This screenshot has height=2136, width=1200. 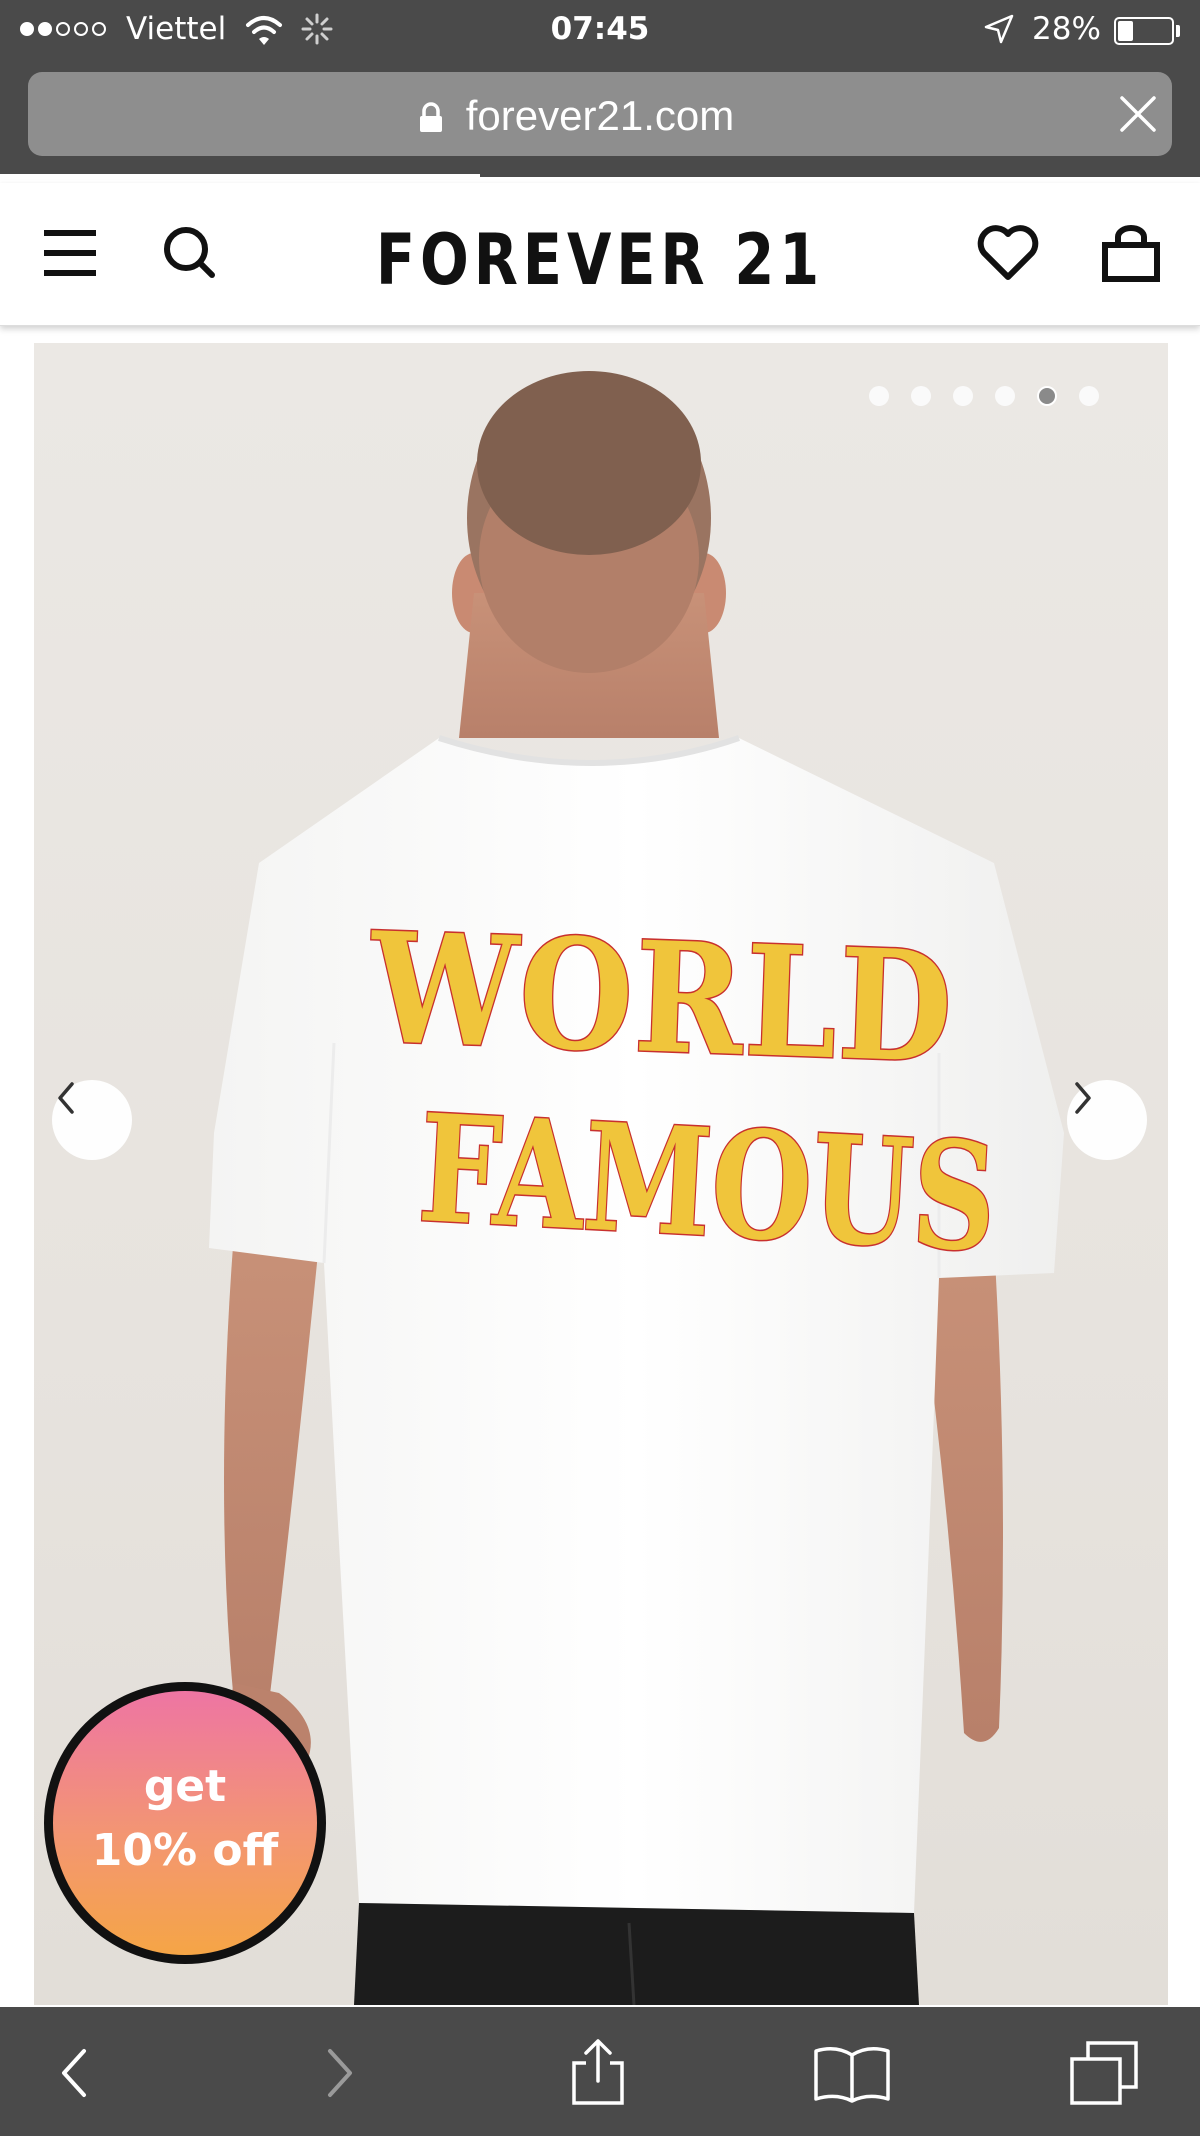 What do you see at coordinates (1107, 1120) in the screenshot?
I see `next-image-button` at bounding box center [1107, 1120].